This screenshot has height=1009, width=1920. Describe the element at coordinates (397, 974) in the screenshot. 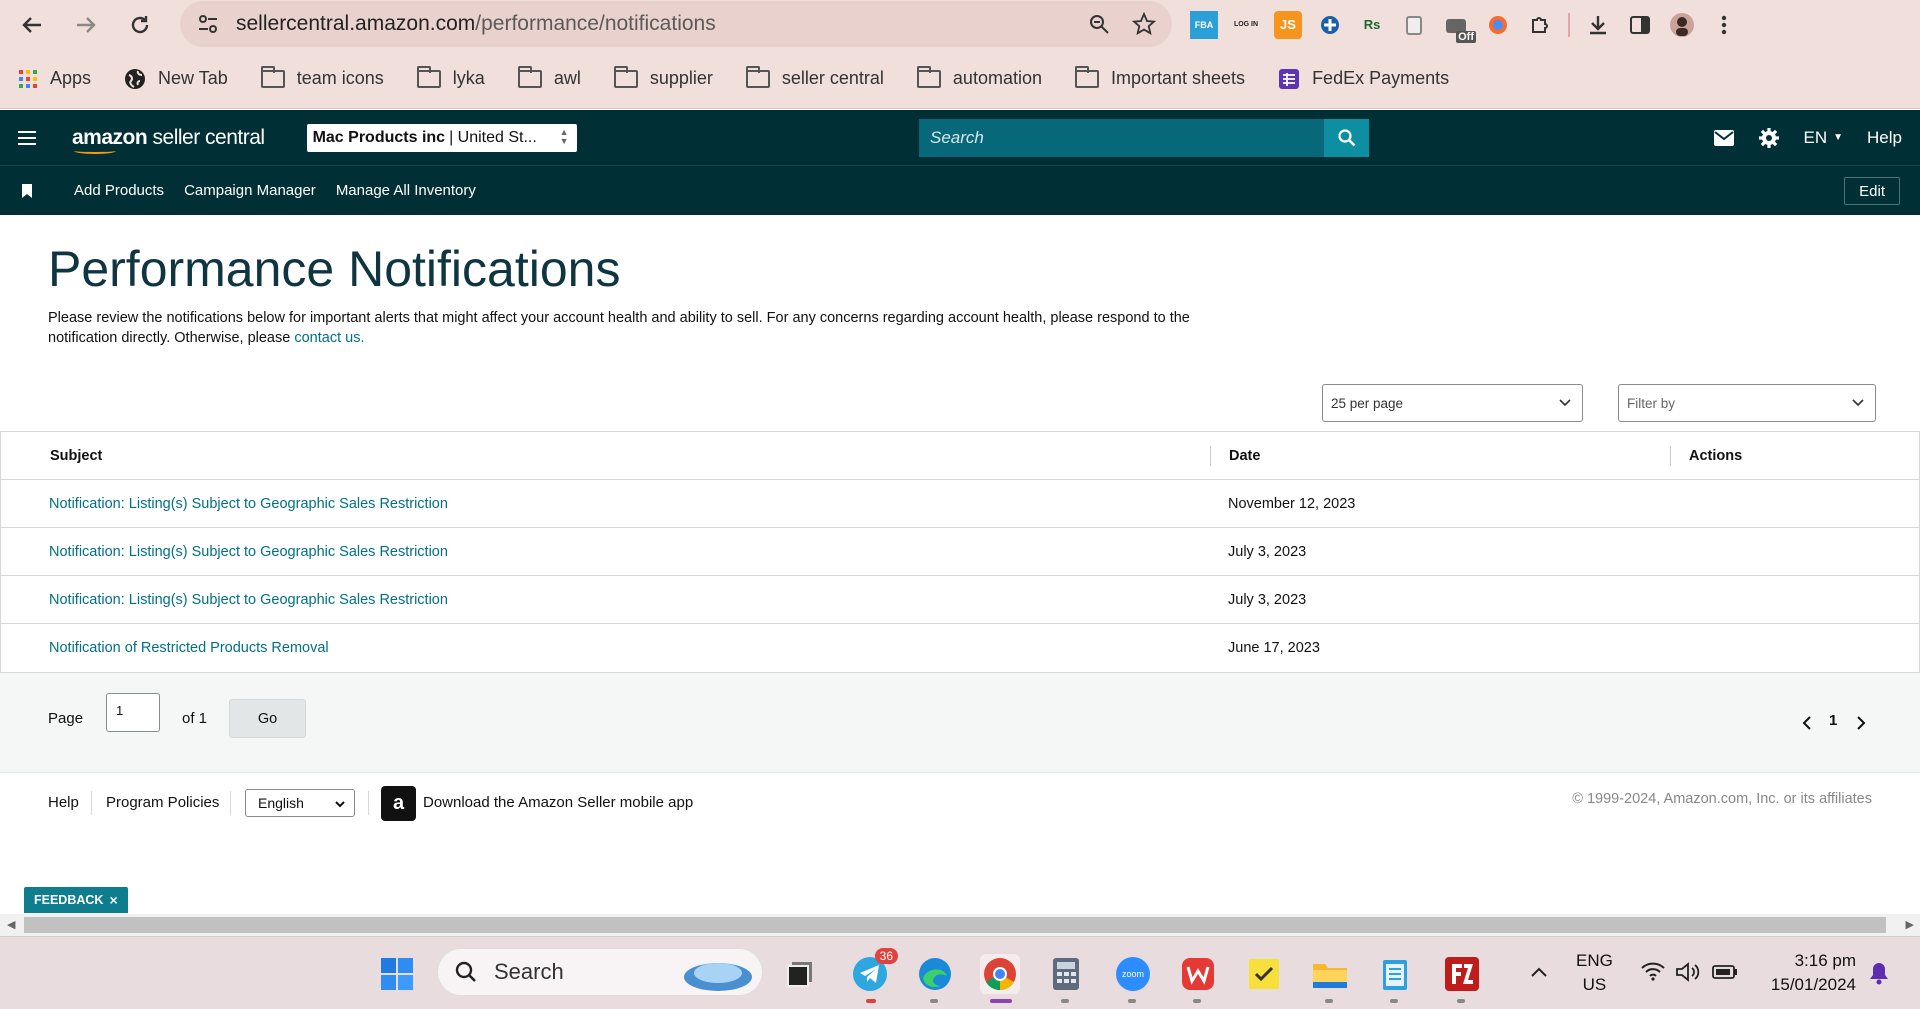

I see `windows-start-icon` at that location.